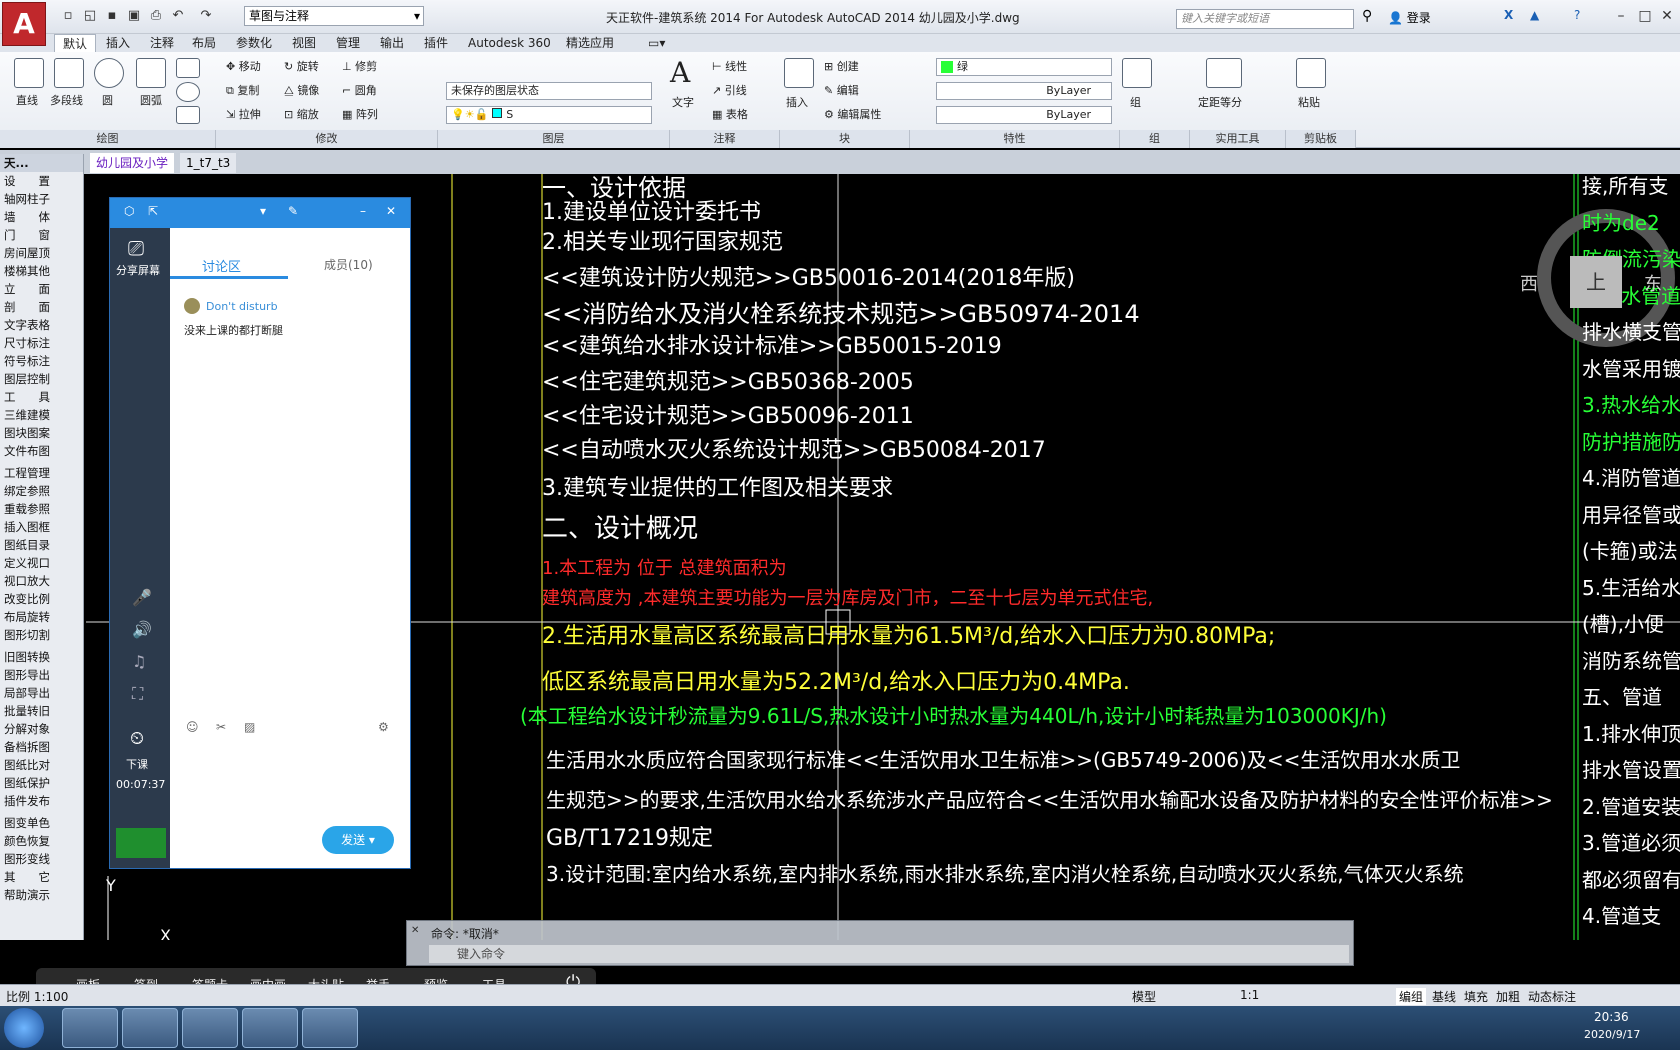 The height and width of the screenshot is (1050, 1680). Describe the element at coordinates (66, 100) in the screenshot. I see `polyline-button: 多段线` at that location.